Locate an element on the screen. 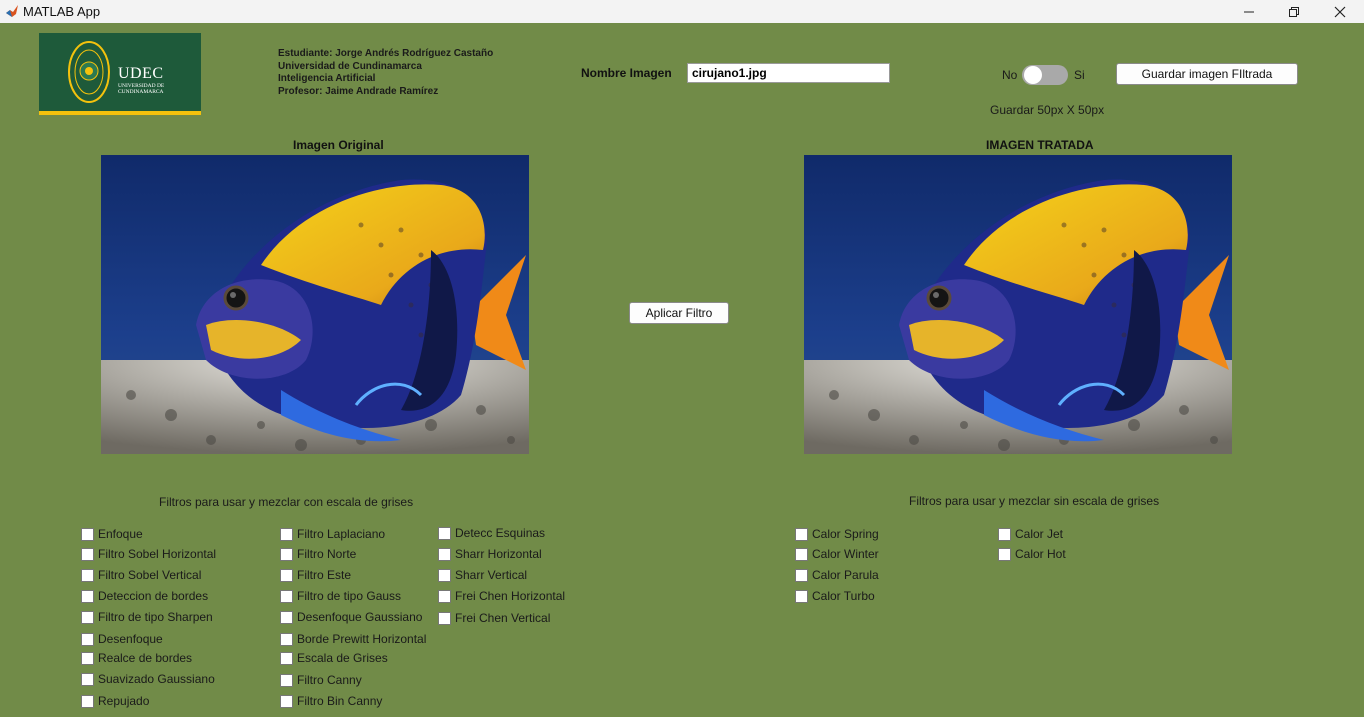 The width and height of the screenshot is (1364, 717). checkbox-calor-parula: Calor Parula is located at coordinates (837, 575).